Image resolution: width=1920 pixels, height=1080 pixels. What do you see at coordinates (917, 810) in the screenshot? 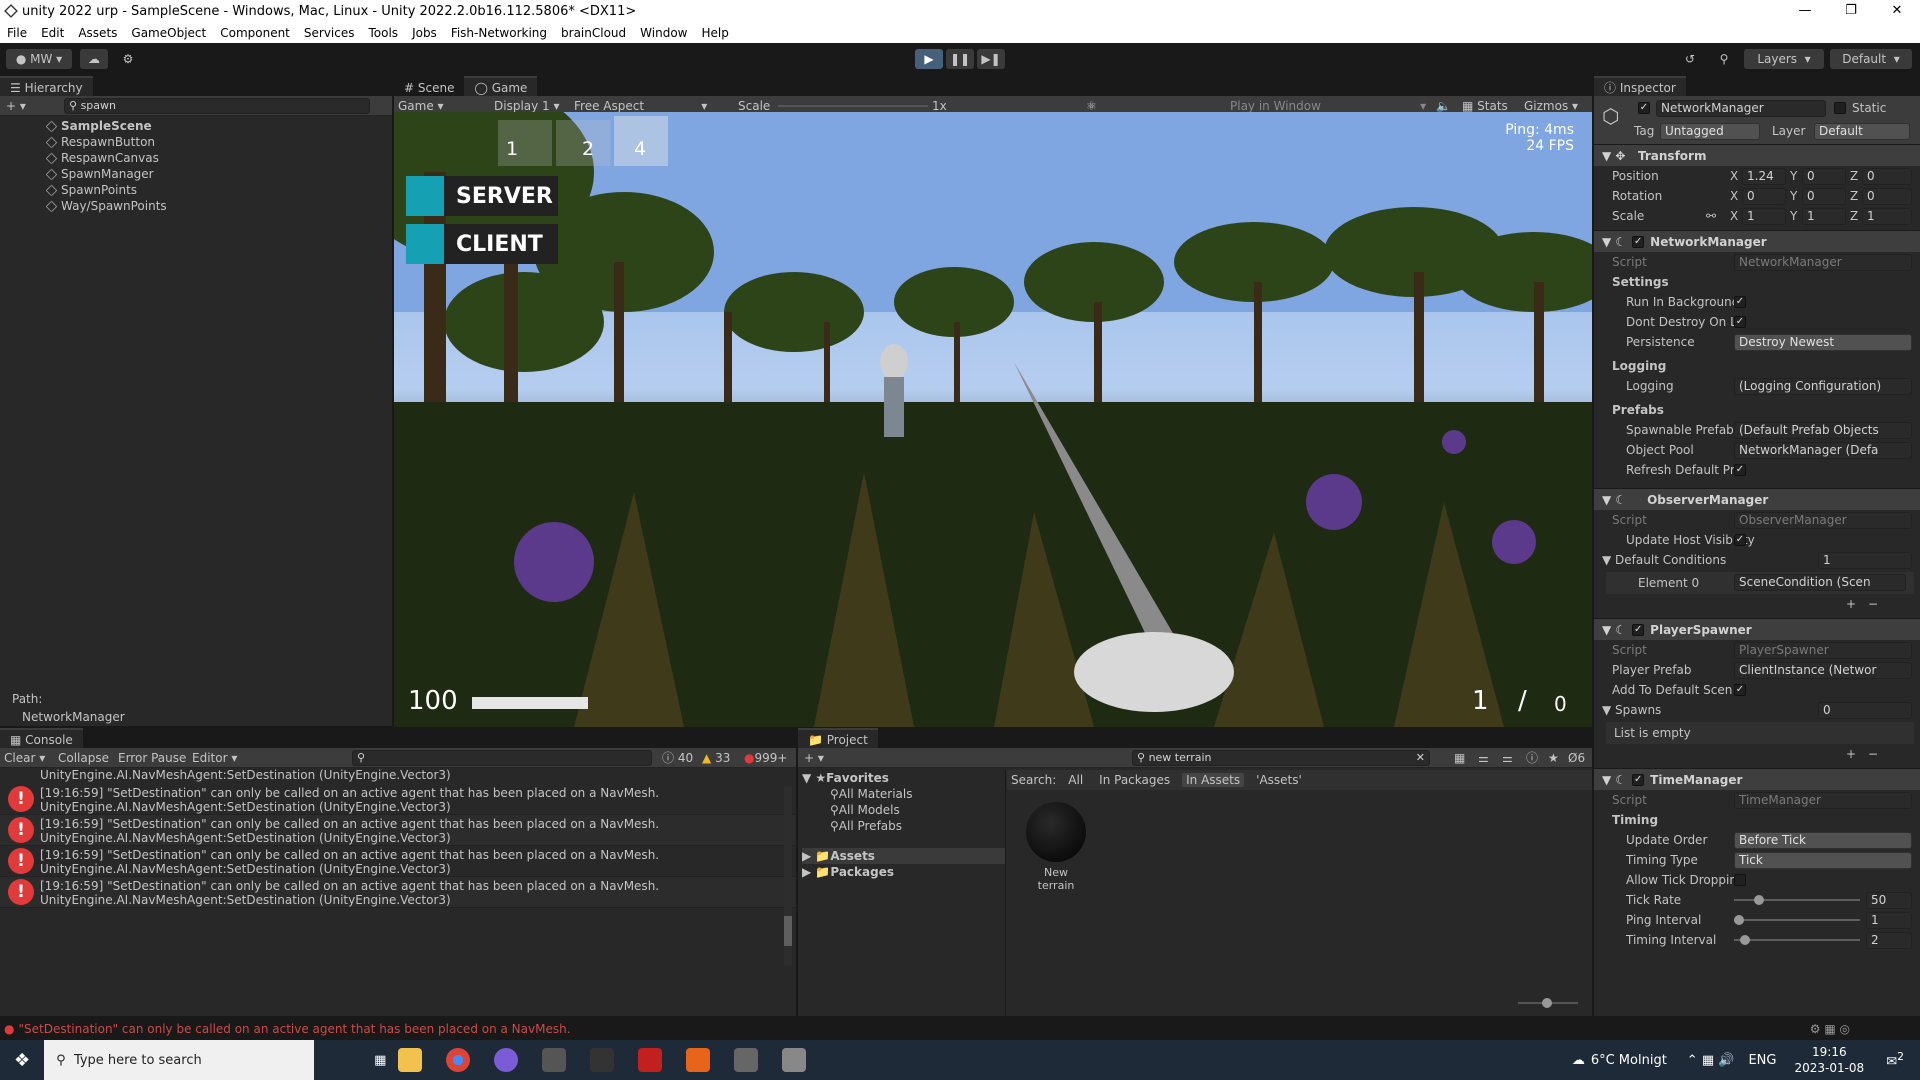
I see `fav-item: ⚲ All Models` at bounding box center [917, 810].